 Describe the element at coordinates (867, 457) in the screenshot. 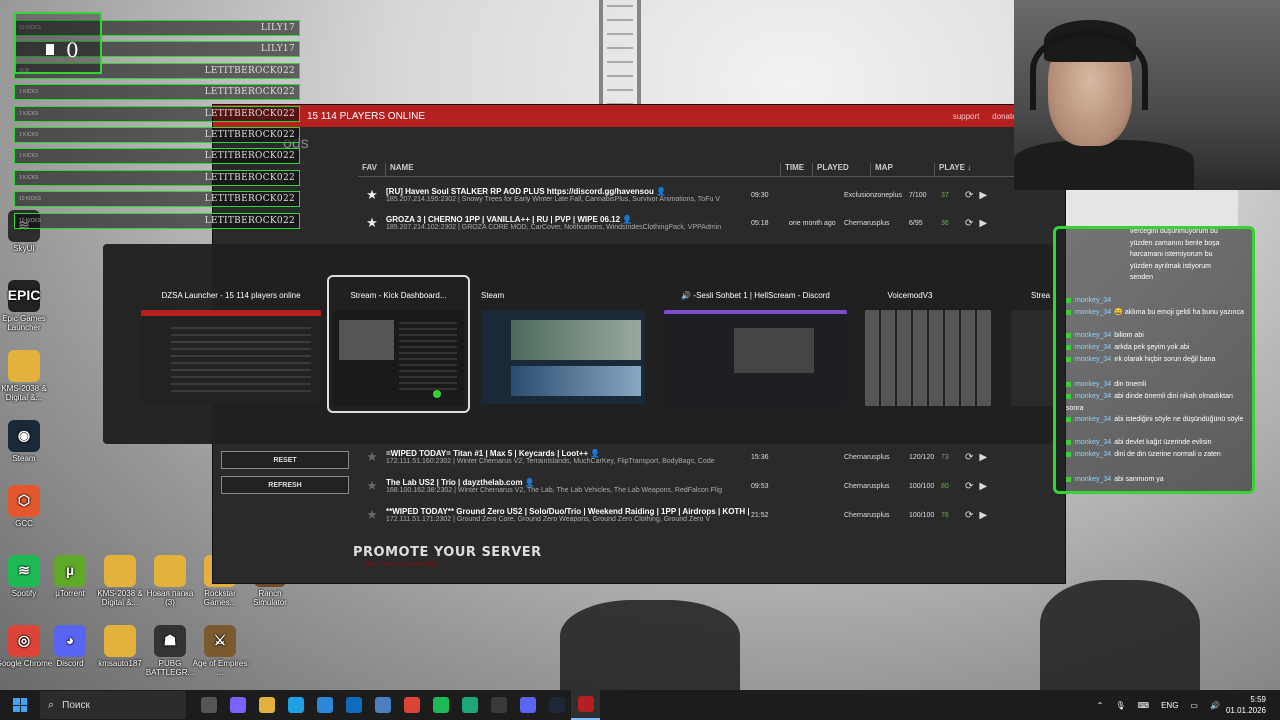

I see `server-map: Chernarusplus` at that location.